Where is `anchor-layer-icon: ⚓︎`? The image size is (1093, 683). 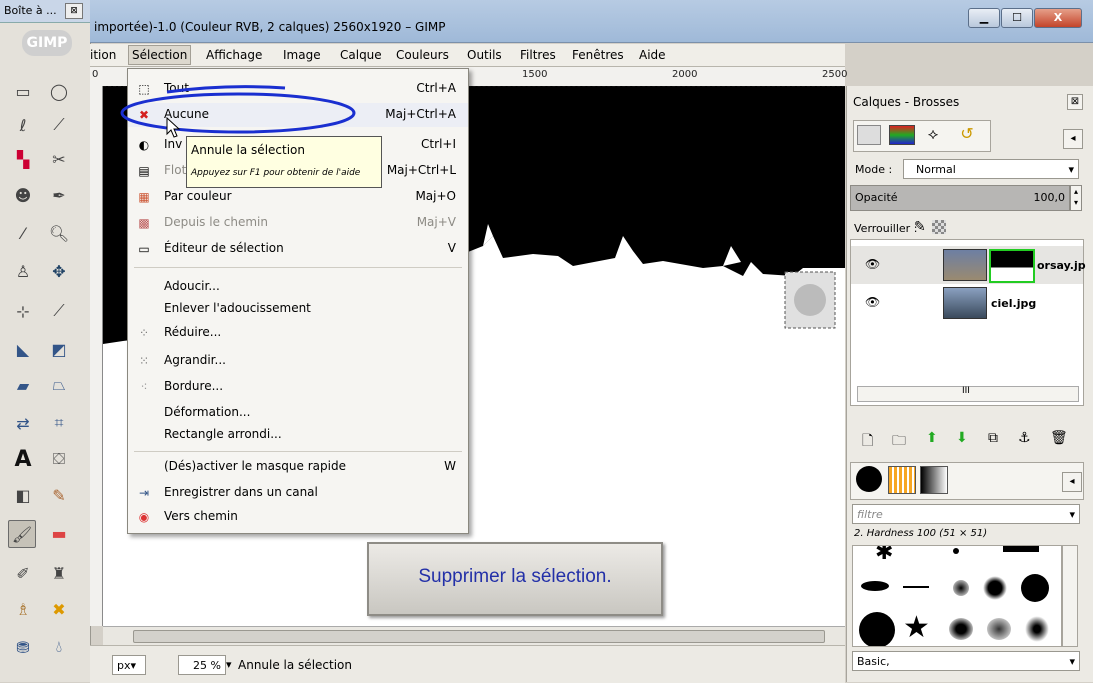
anchor-layer-icon: ⚓︎ is located at coordinates (1024, 438).